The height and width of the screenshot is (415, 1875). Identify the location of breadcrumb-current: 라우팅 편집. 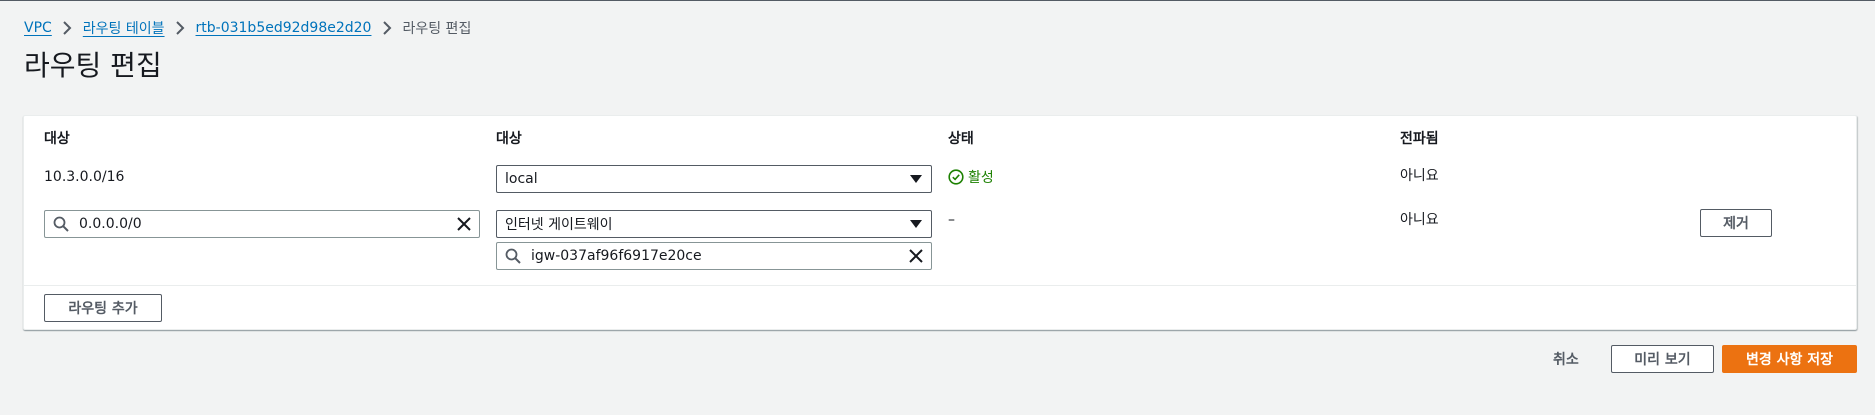
(437, 29).